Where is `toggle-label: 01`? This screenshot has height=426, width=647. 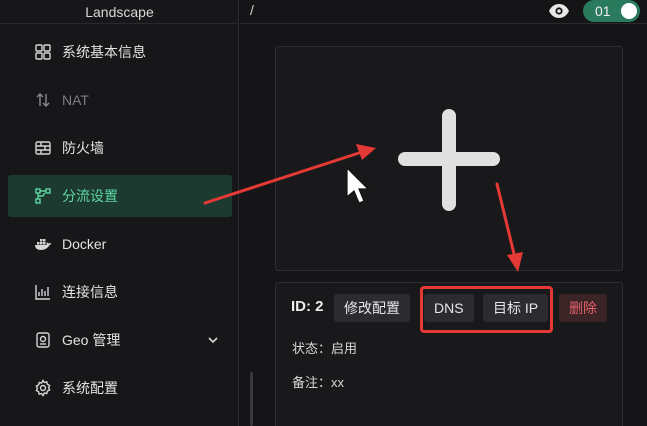 toggle-label: 01 is located at coordinates (603, 11).